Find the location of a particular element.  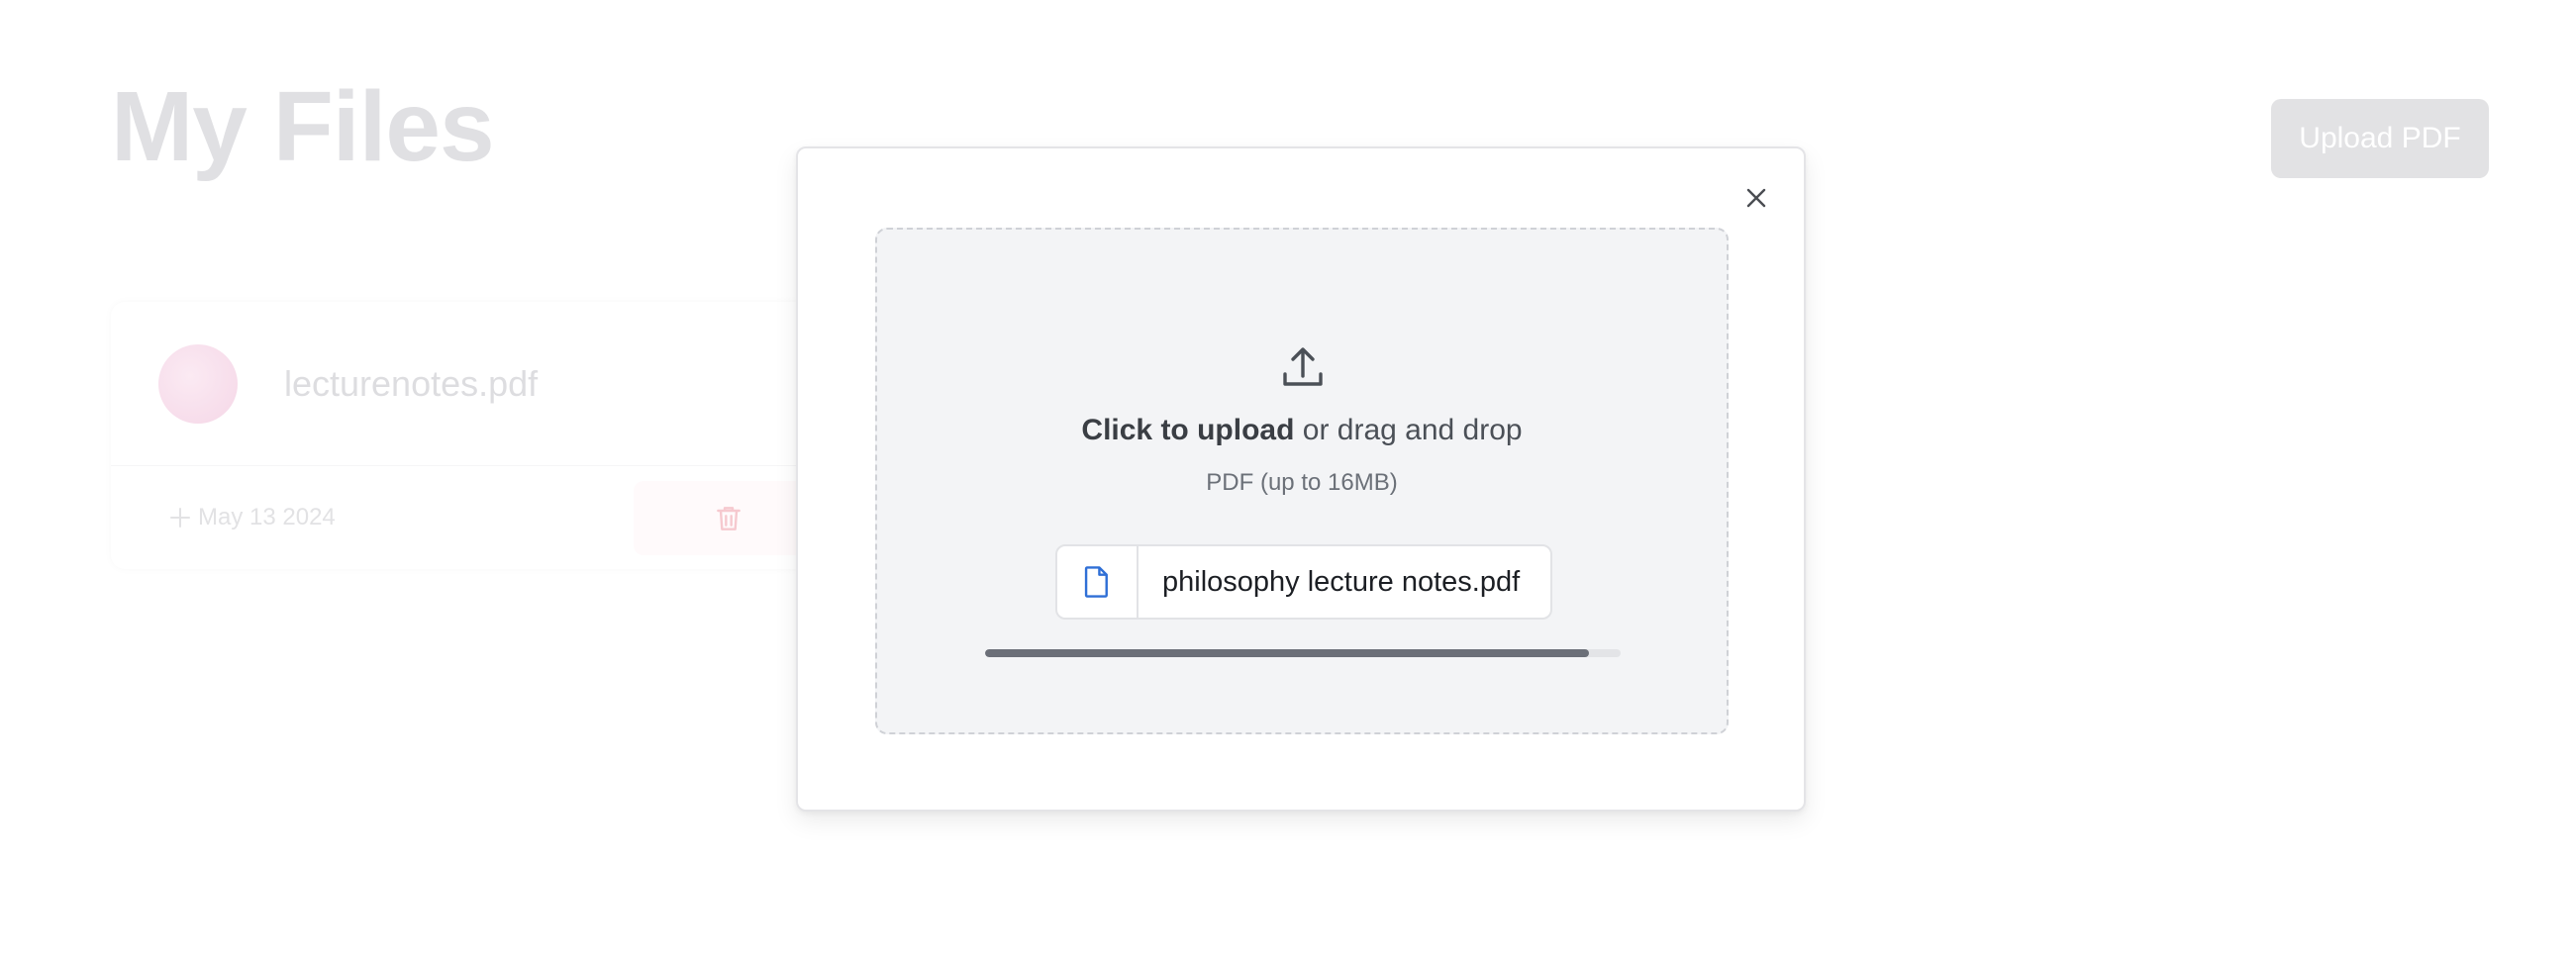

dropzone-hint: PDF (up to 16MB) is located at coordinates (1302, 482).